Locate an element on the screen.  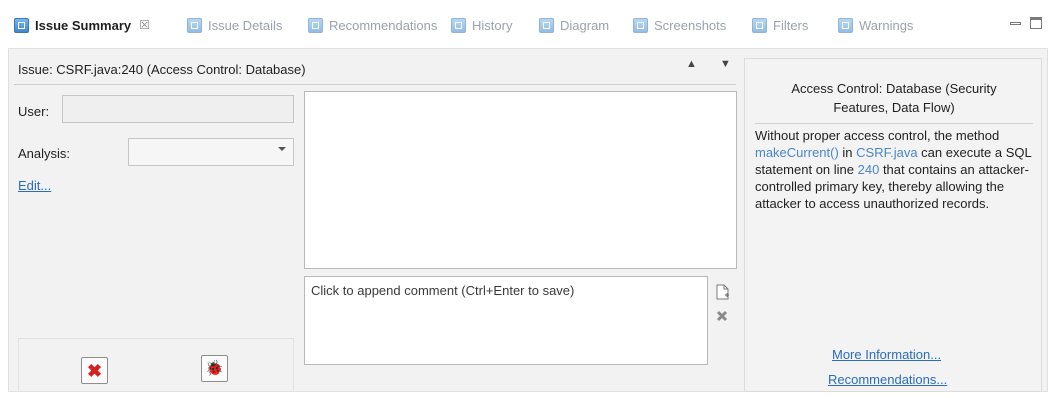
category-title-line1: Access Control: Database (Security is located at coordinates (894, 88).